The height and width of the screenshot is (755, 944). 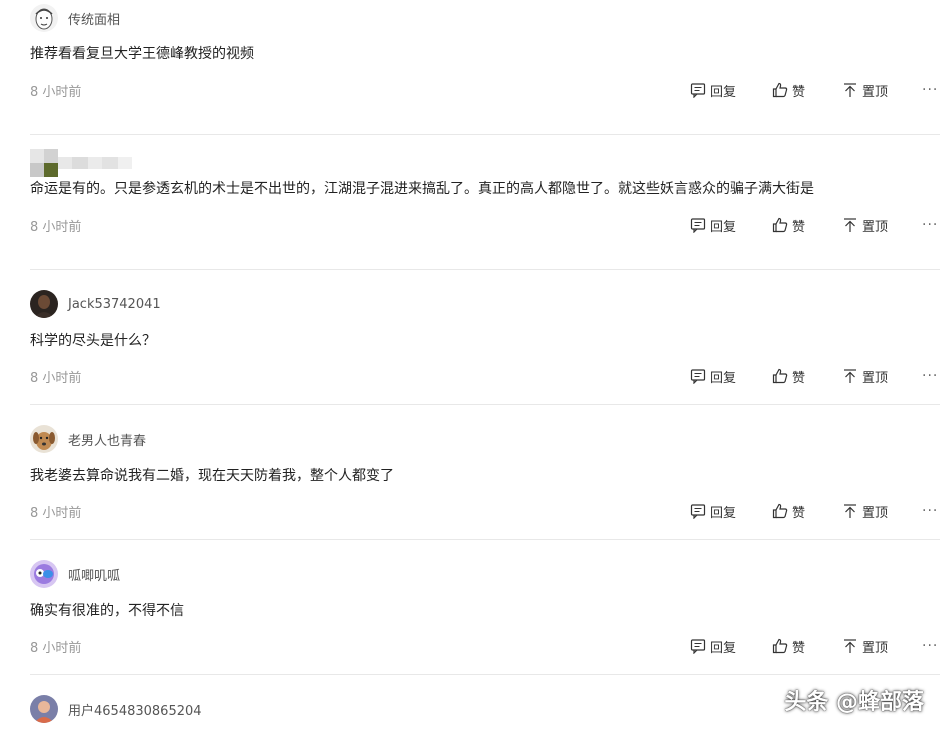 What do you see at coordinates (114, 304) in the screenshot?
I see `username: Jack53742041` at bounding box center [114, 304].